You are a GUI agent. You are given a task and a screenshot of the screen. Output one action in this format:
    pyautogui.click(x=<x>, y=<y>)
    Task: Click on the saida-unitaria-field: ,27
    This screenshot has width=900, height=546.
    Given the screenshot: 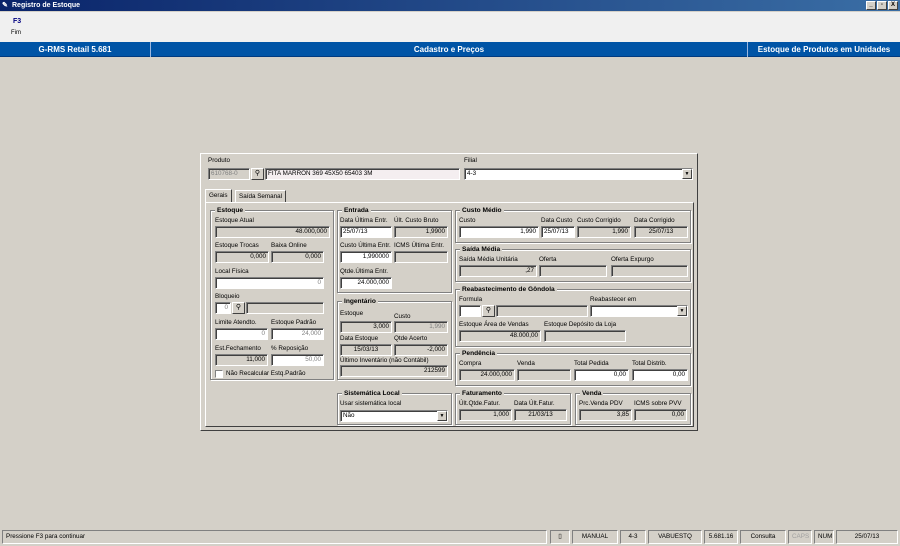 What is the action you would take?
    pyautogui.click(x=498, y=271)
    